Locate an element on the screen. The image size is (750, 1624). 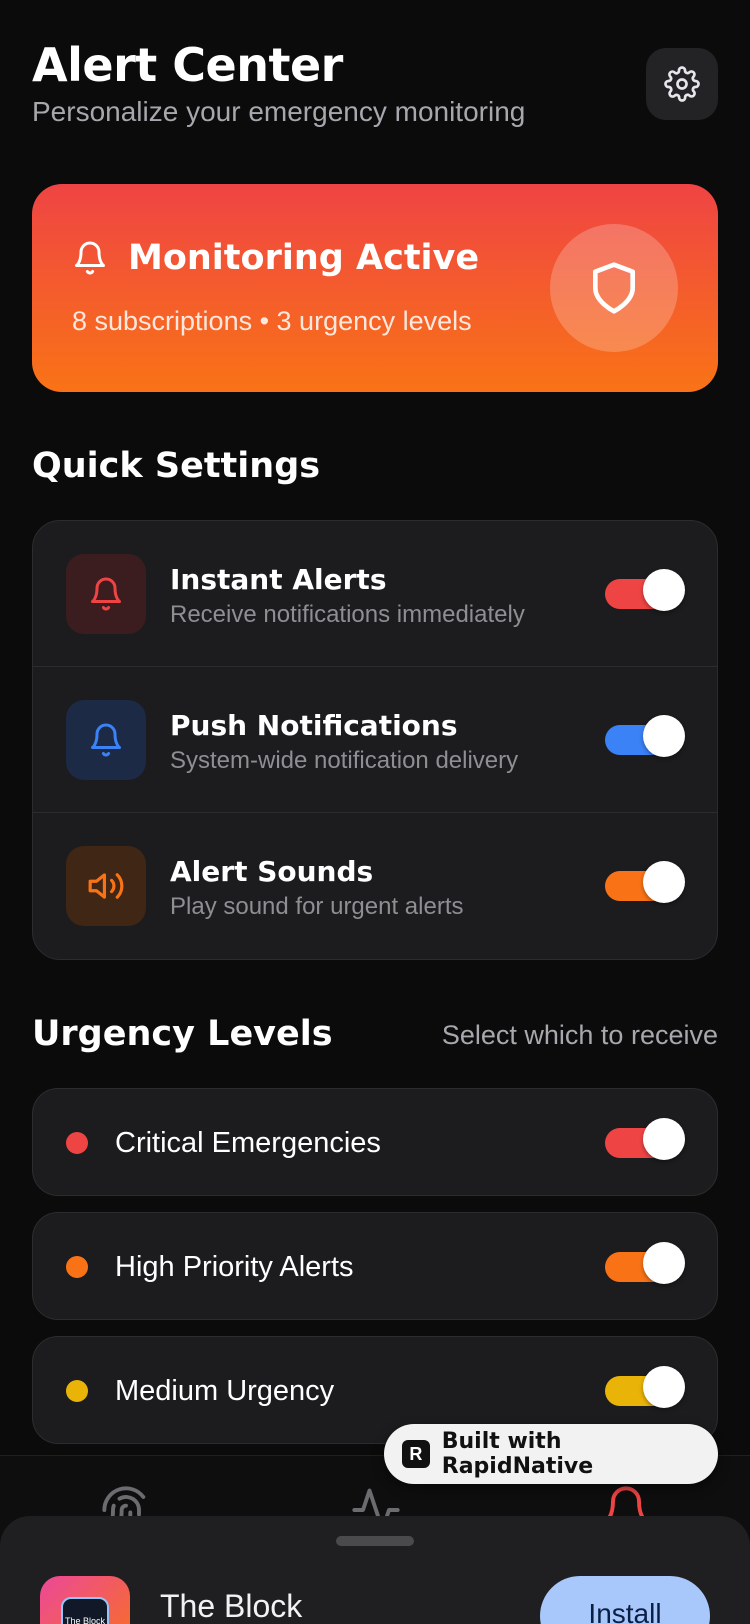
alert-sounds-icon-tile is located at coordinates (106, 886).